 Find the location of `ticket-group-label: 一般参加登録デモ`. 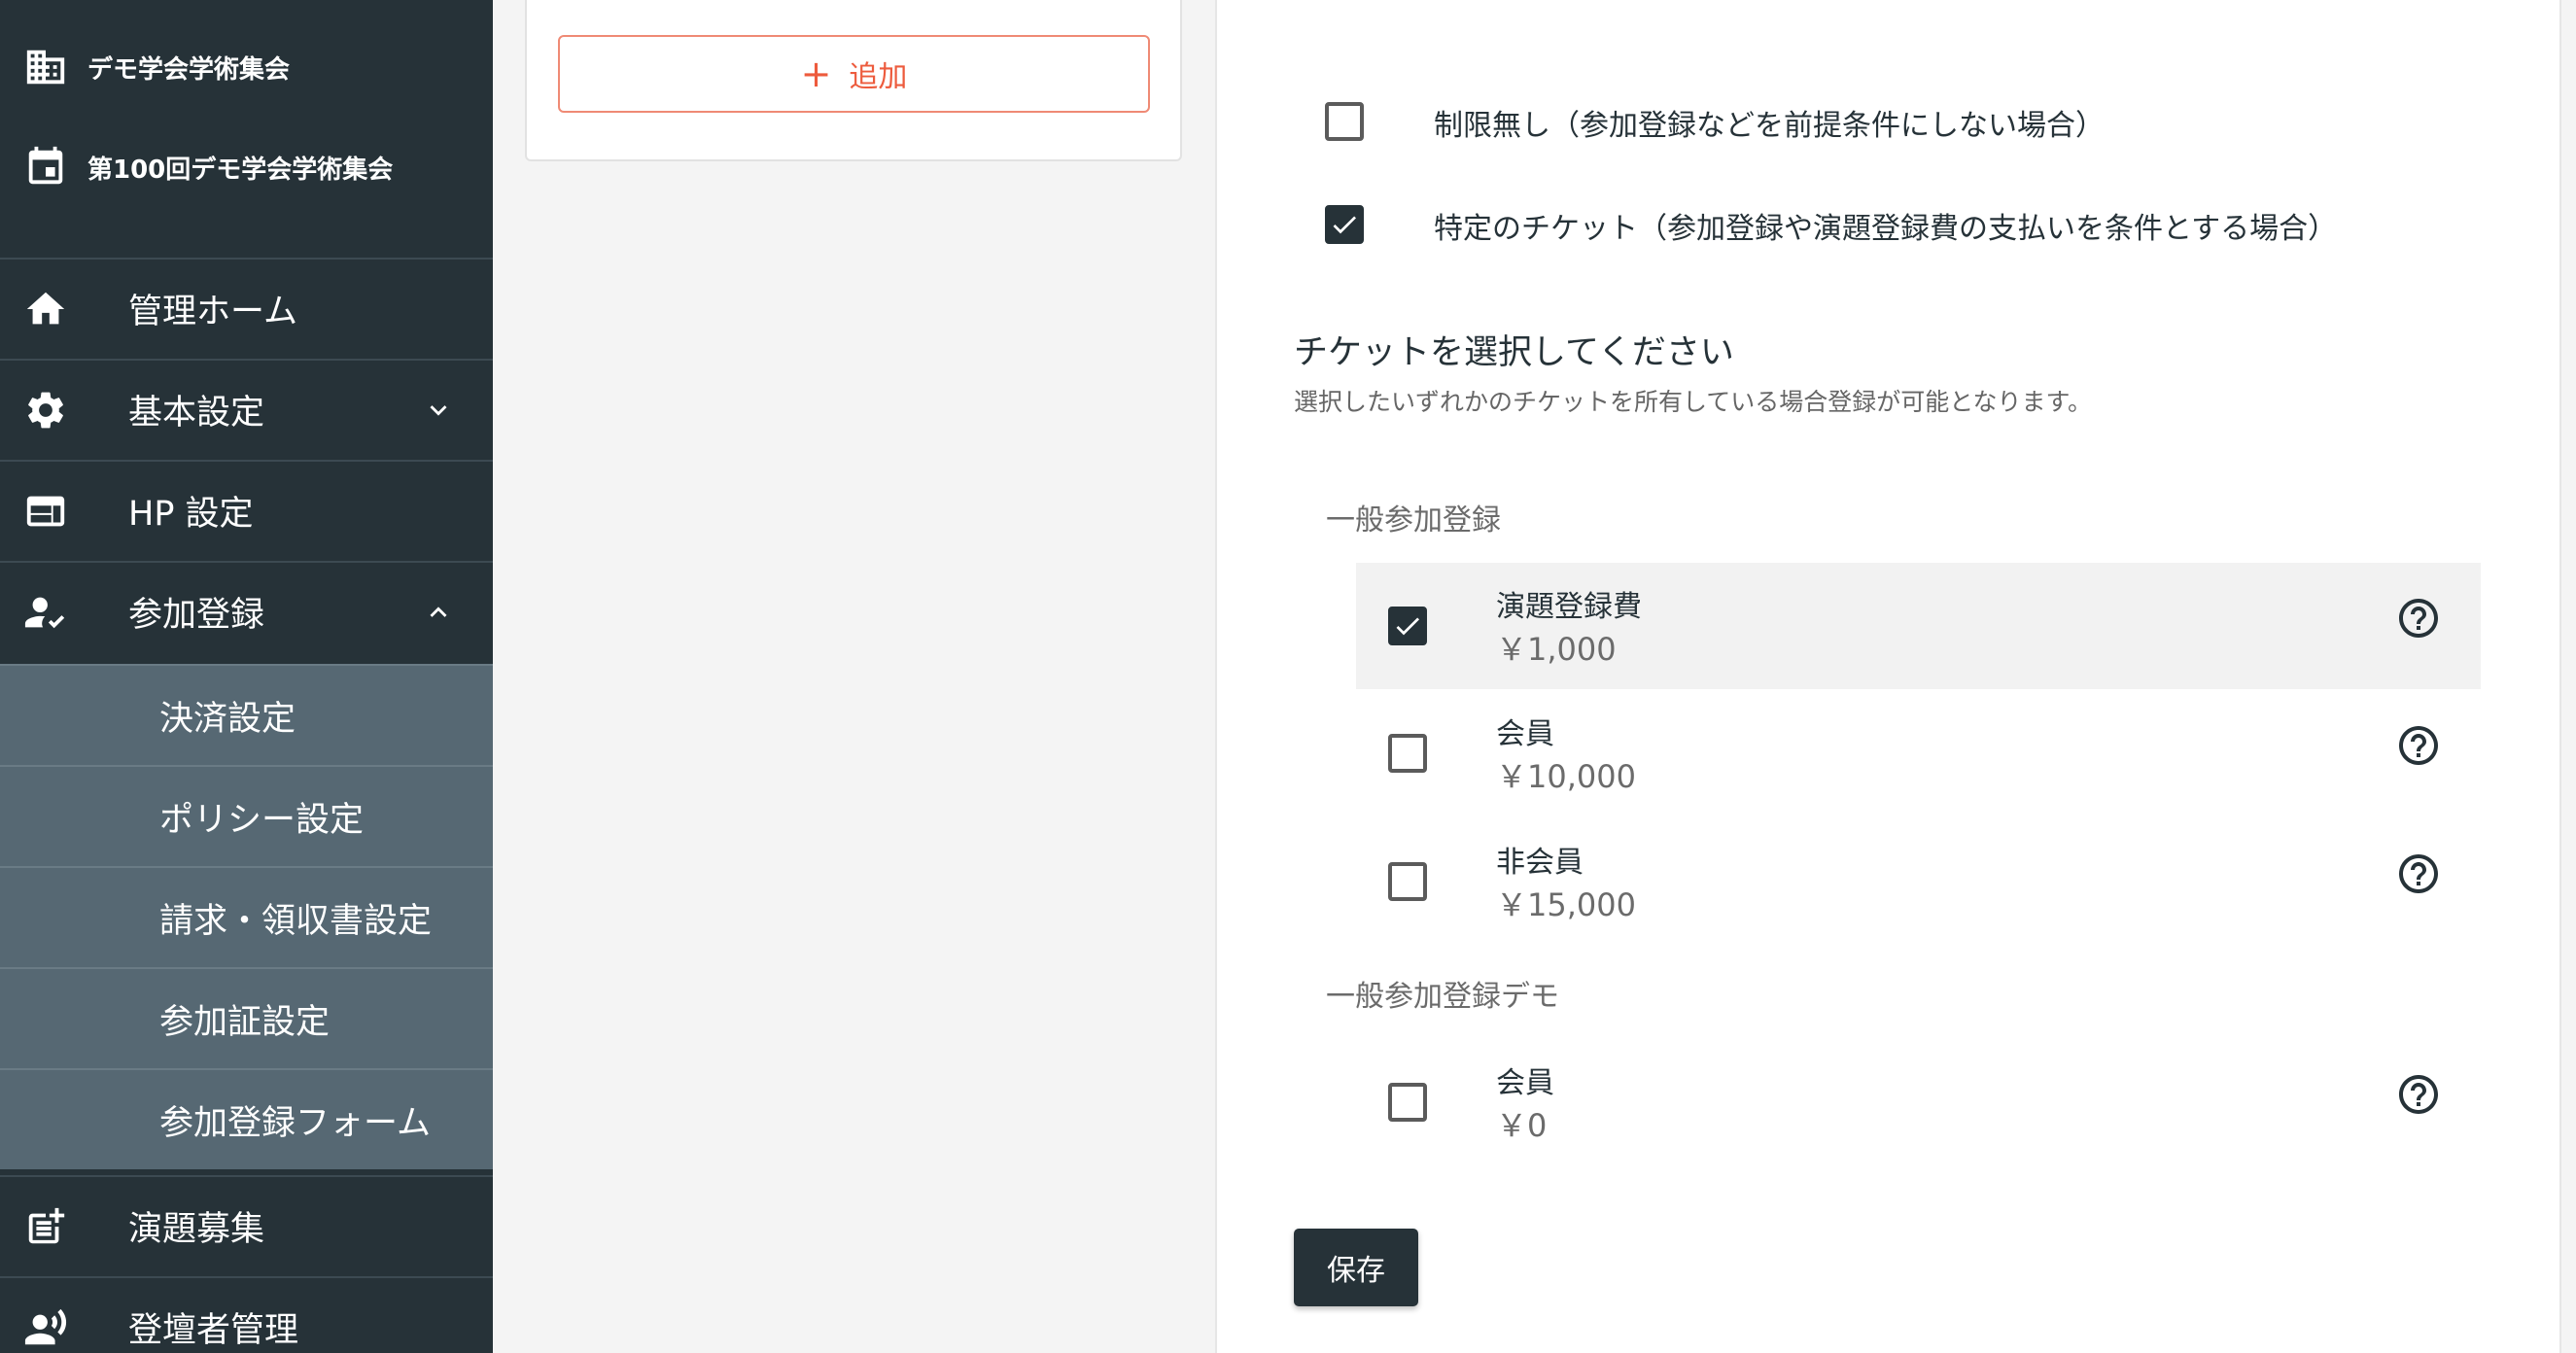

ticket-group-label: 一般参加登録デモ is located at coordinates (1442, 997).